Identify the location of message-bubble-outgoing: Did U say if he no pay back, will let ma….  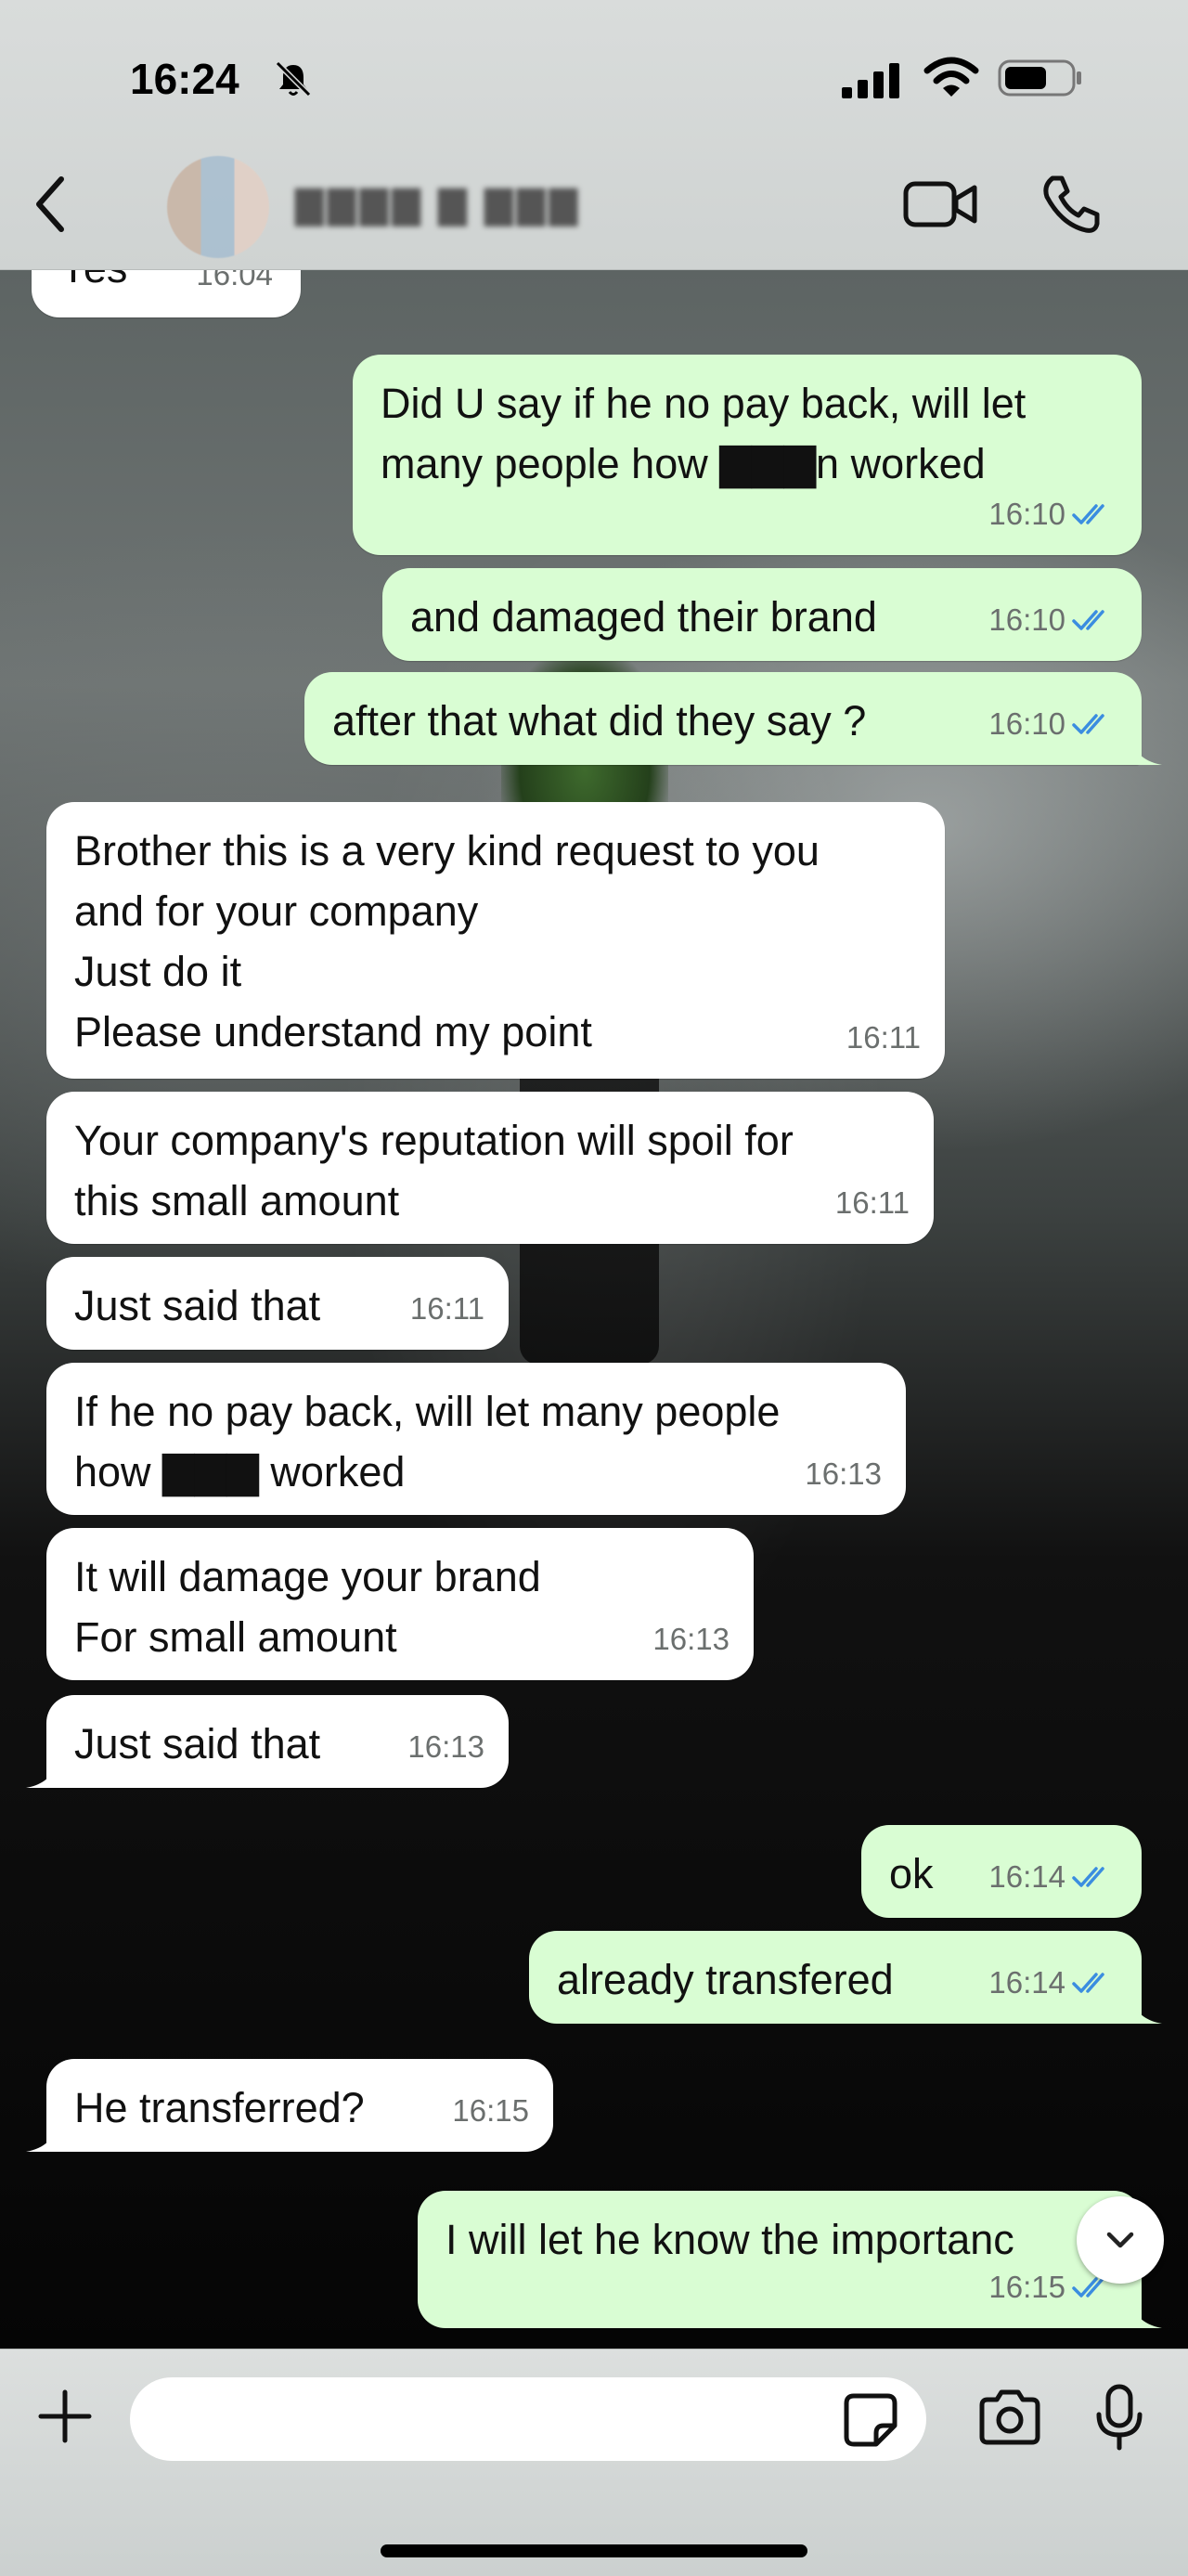
(747, 455).